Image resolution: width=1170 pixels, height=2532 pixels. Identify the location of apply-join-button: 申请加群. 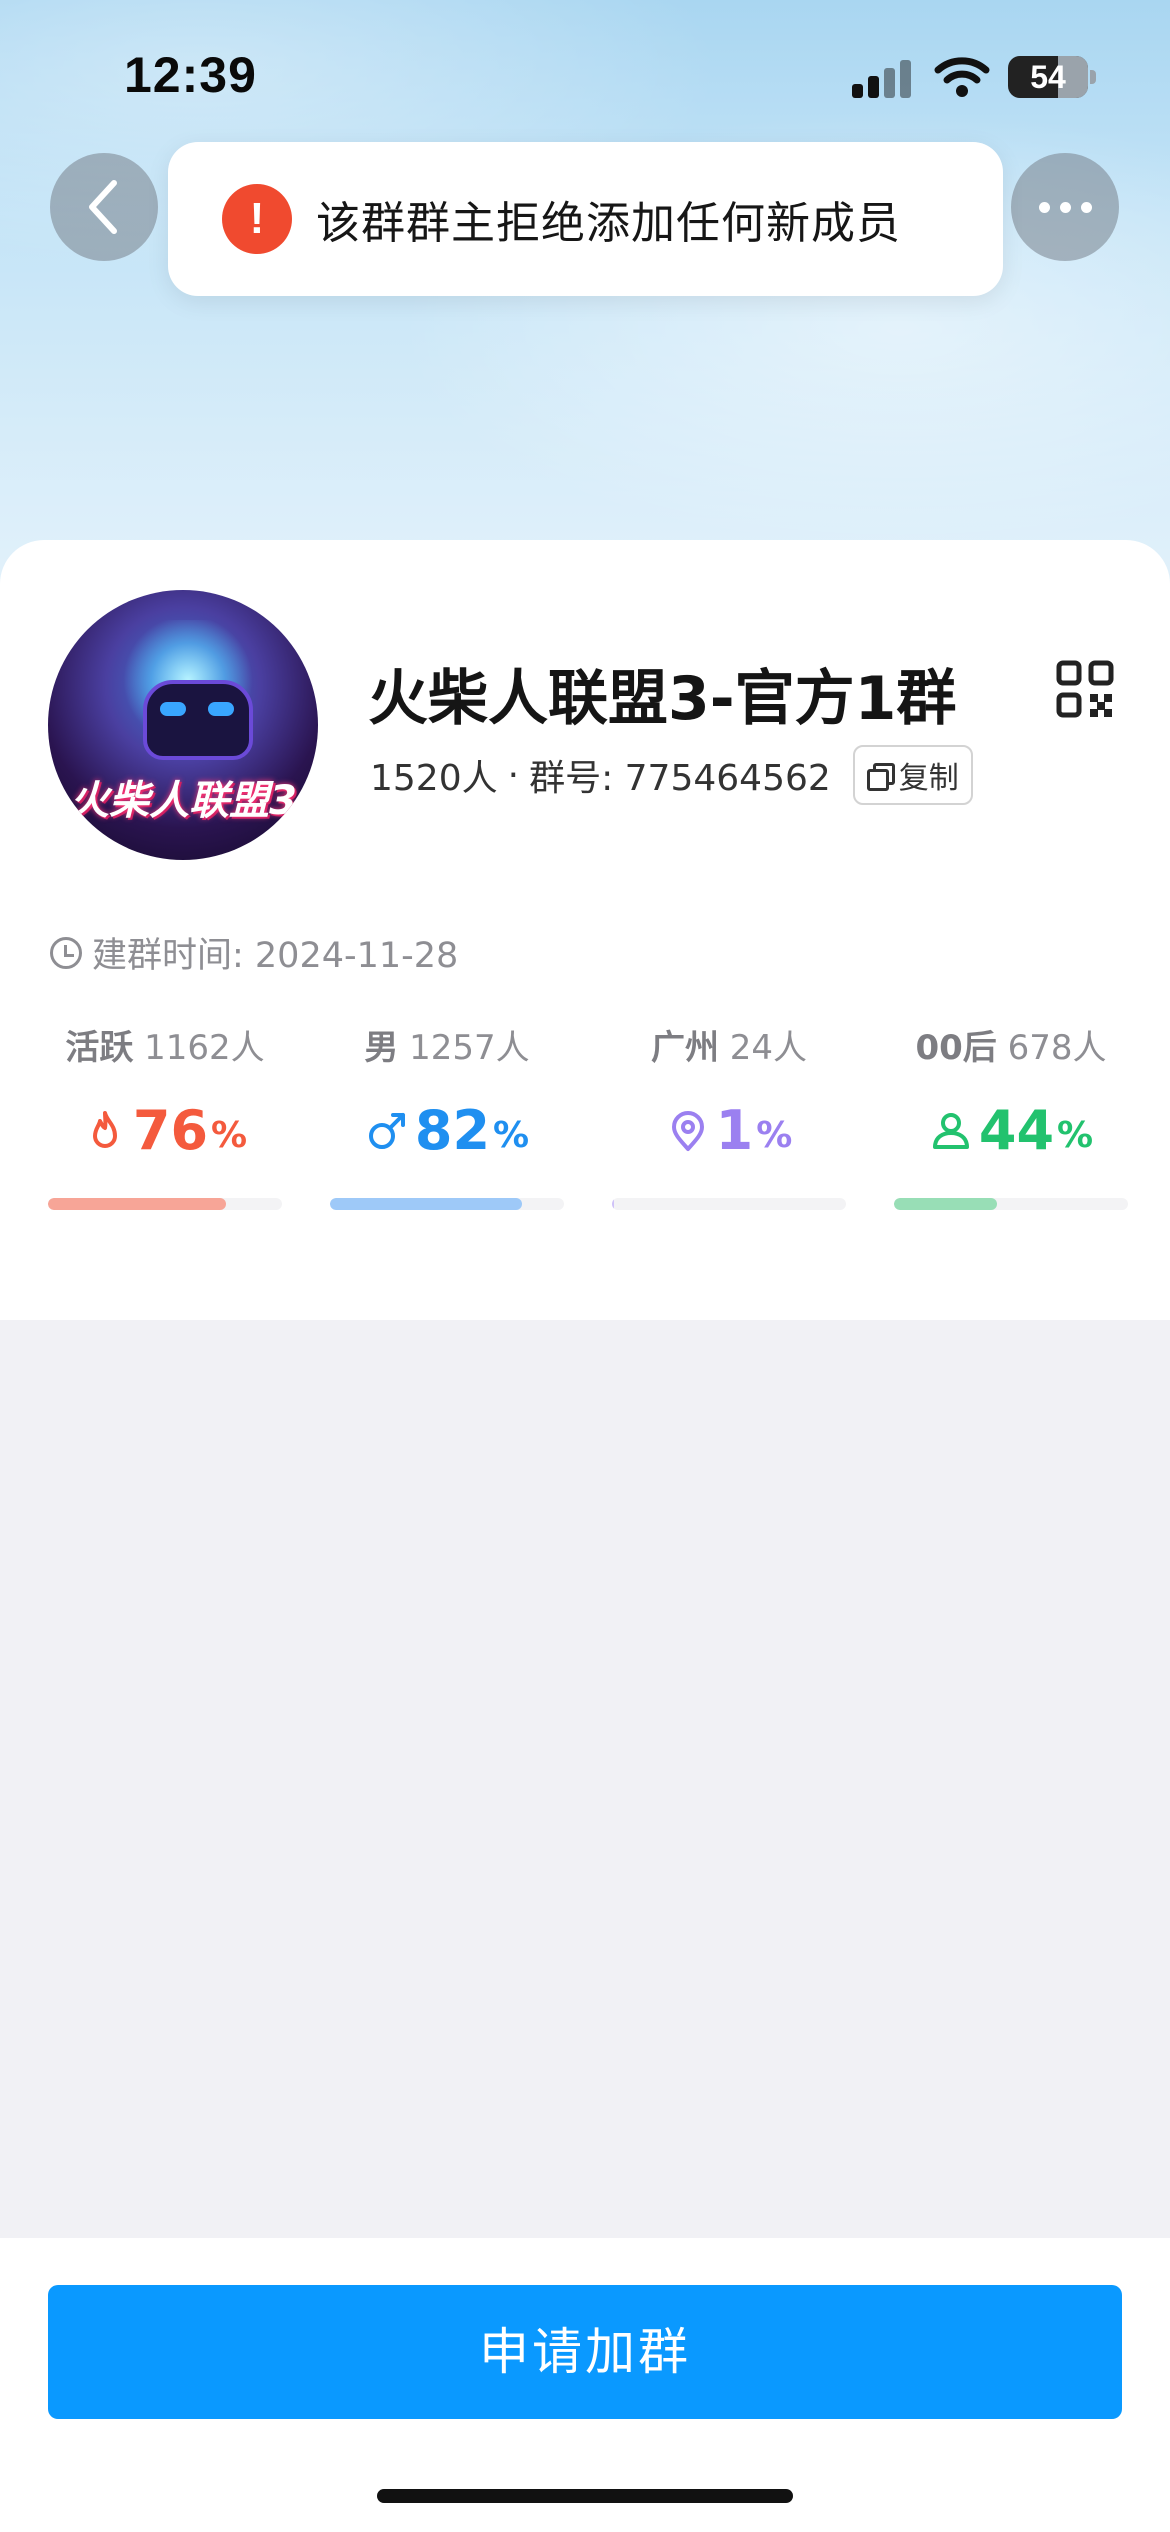
(585, 2352).